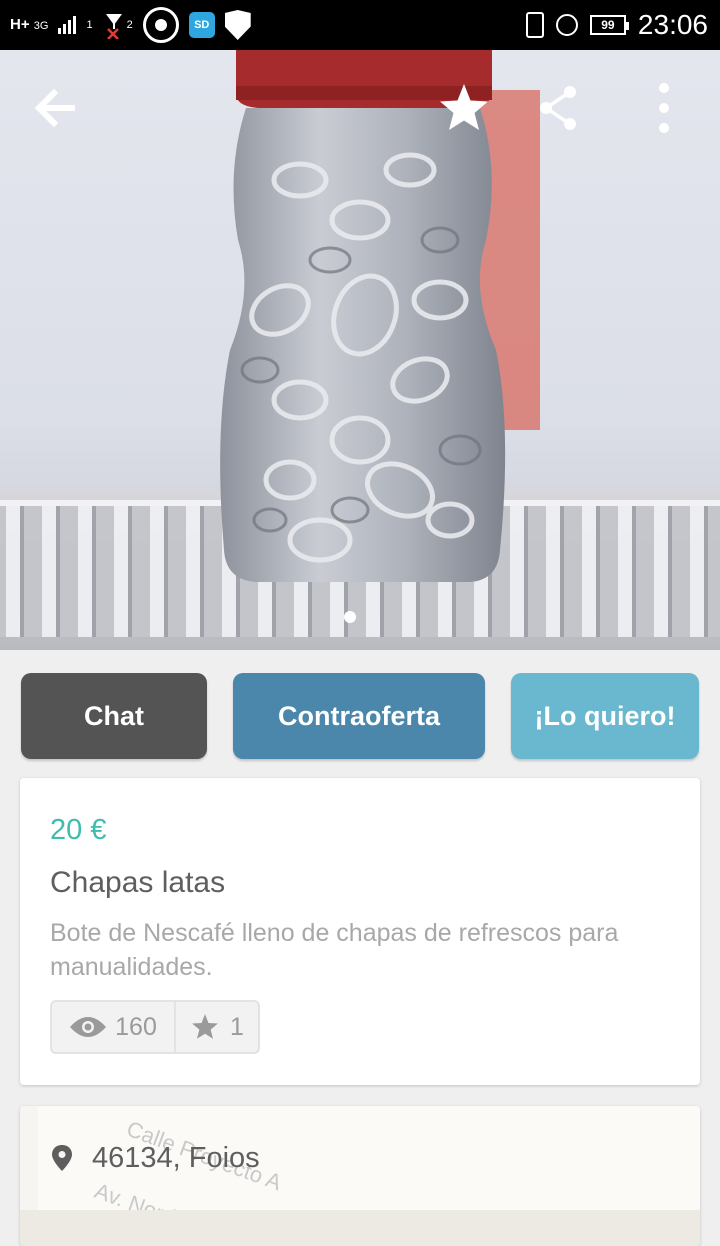 The image size is (720, 1246). I want to click on signal-icon, so click(67, 25).